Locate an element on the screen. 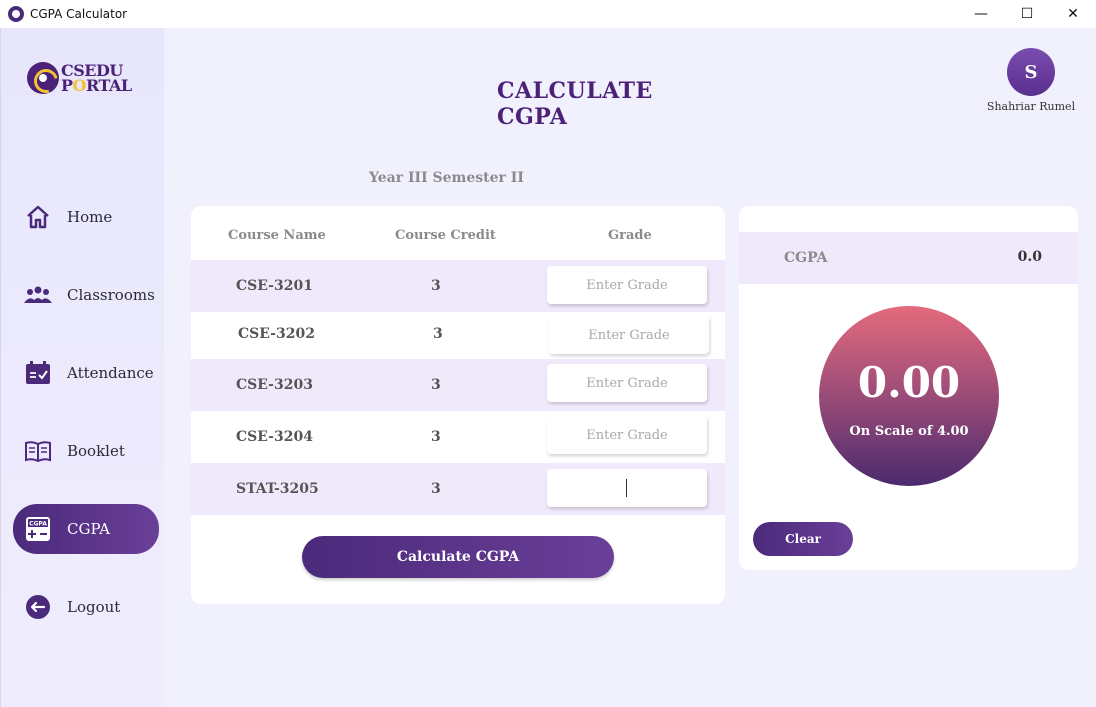 The image size is (1096, 707). table-row: CSE-3203 3 is located at coordinates (458, 385).